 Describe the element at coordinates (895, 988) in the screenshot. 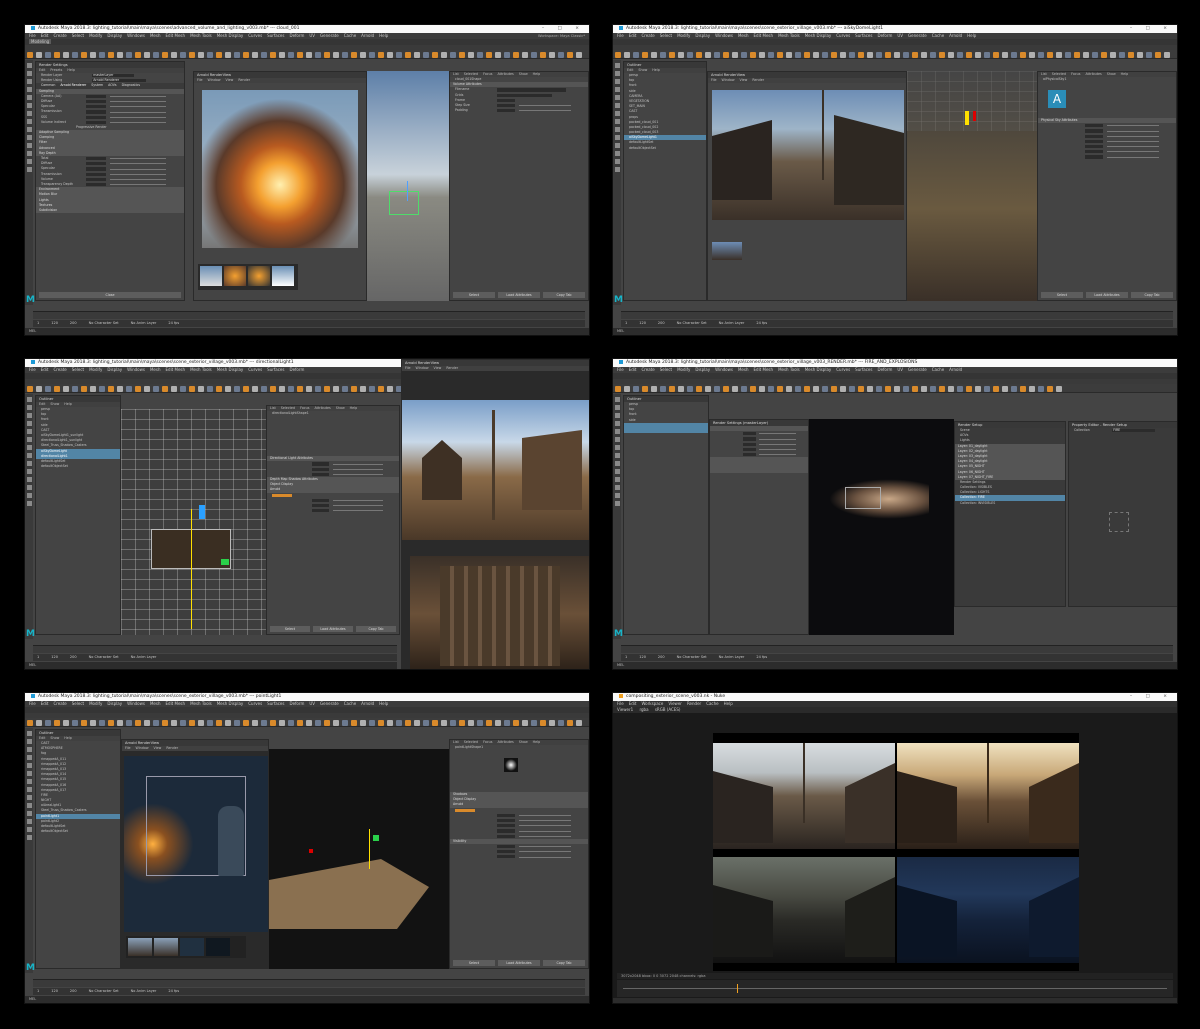

I see `frame-slider` at that location.